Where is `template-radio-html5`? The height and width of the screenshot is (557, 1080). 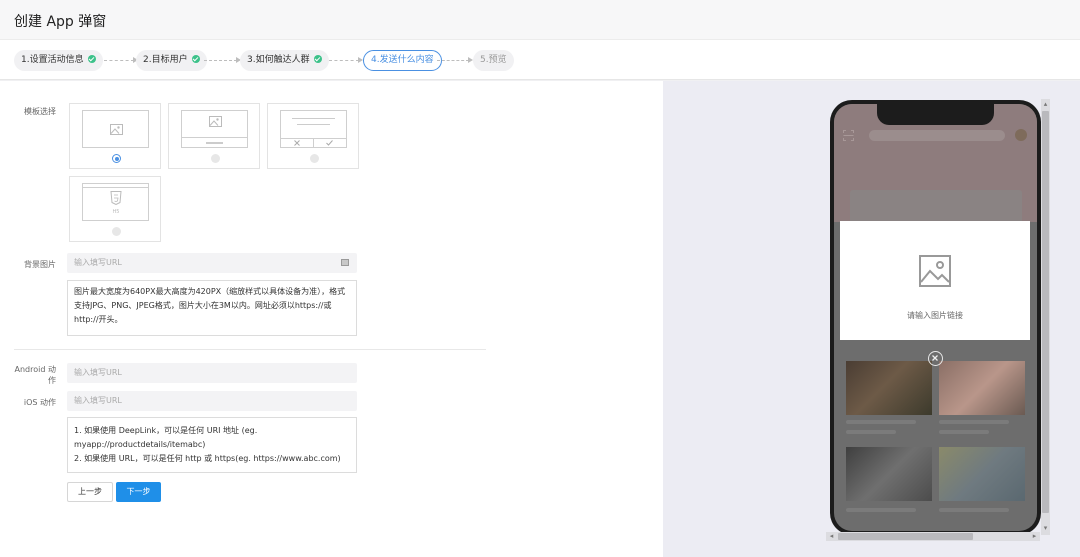 template-radio-html5 is located at coordinates (116, 231).